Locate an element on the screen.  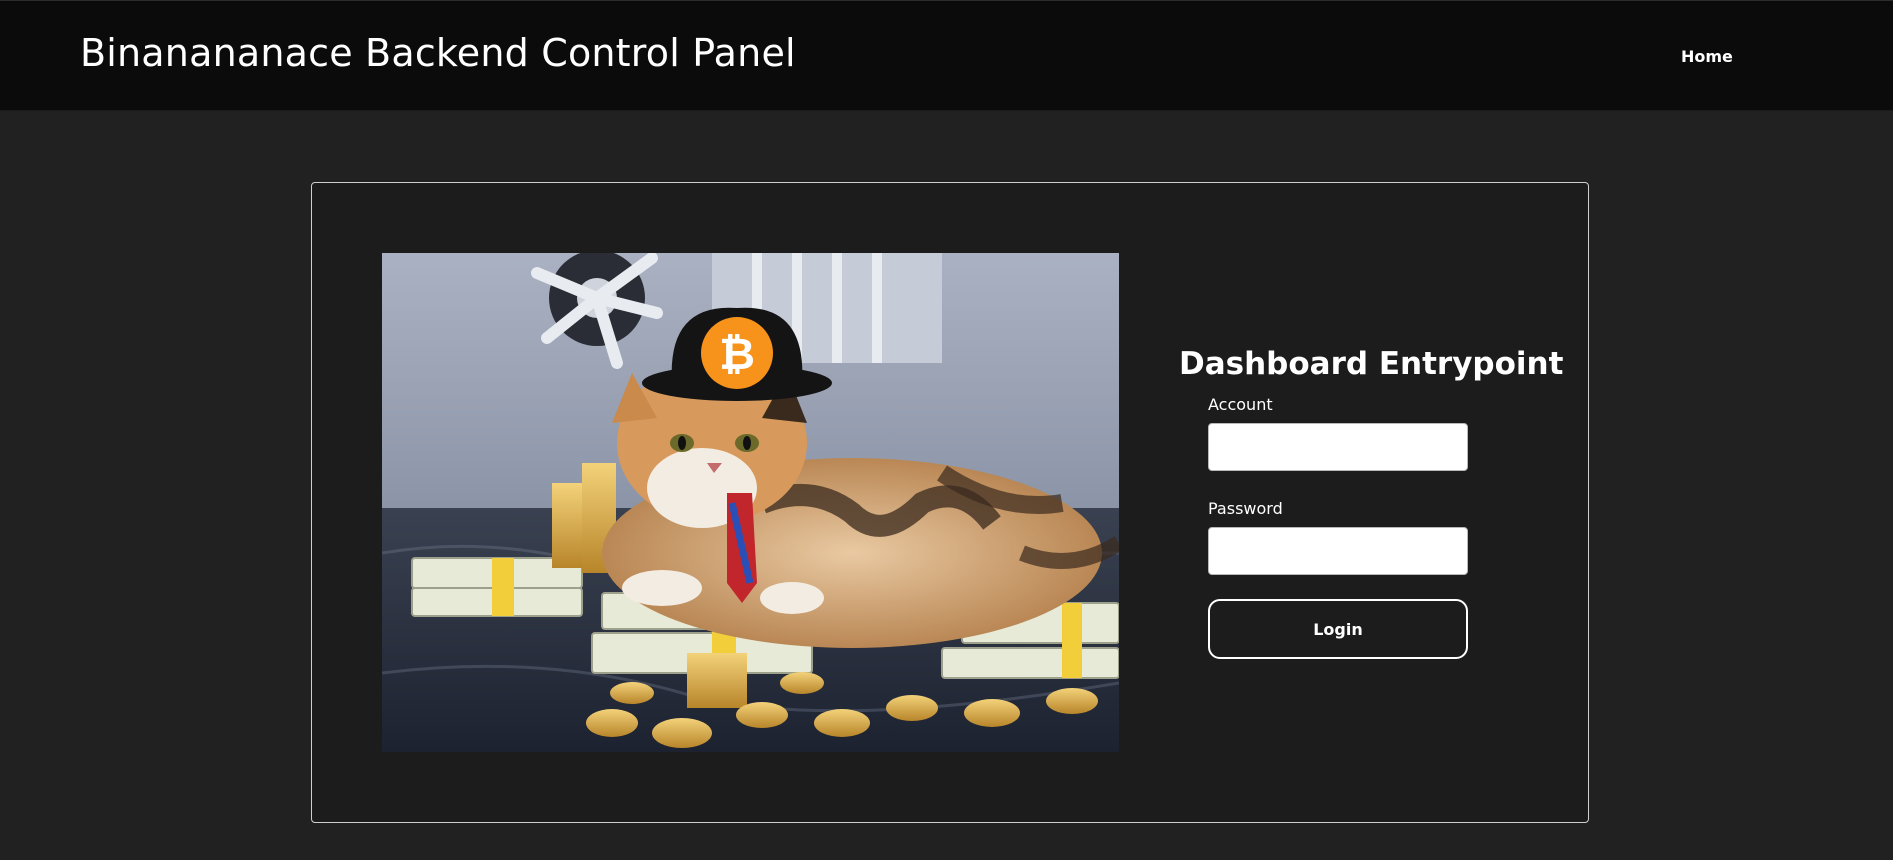
password-label: Password is located at coordinates (1245, 508).